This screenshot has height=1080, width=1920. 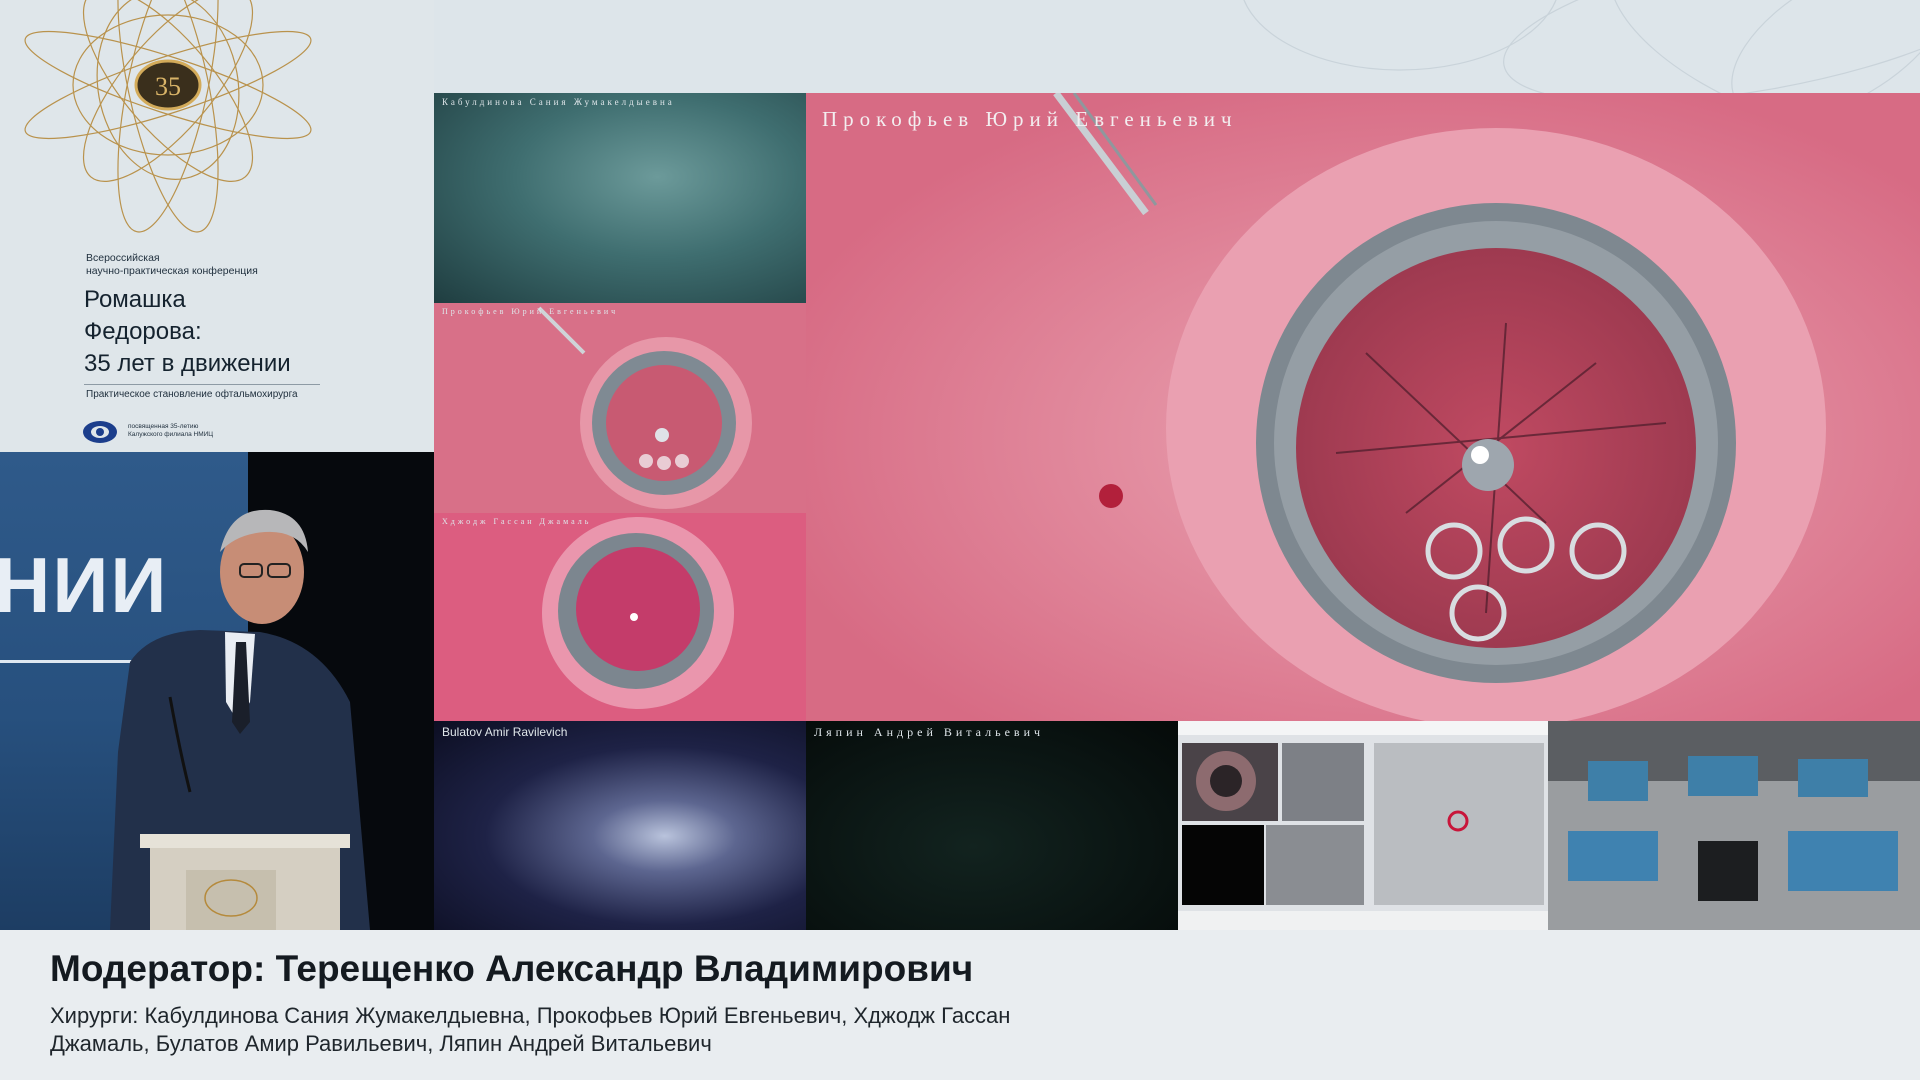 I want to click on decorative-arcs, so click(x=1581, y=50).